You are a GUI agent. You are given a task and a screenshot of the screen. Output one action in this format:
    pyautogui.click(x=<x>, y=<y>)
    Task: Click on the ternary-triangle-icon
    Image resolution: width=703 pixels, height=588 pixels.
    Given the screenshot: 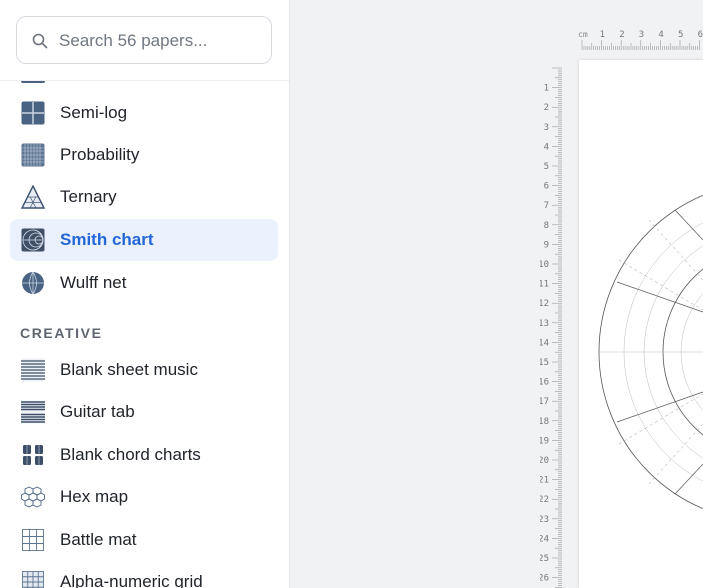 What is the action you would take?
    pyautogui.click(x=33, y=197)
    